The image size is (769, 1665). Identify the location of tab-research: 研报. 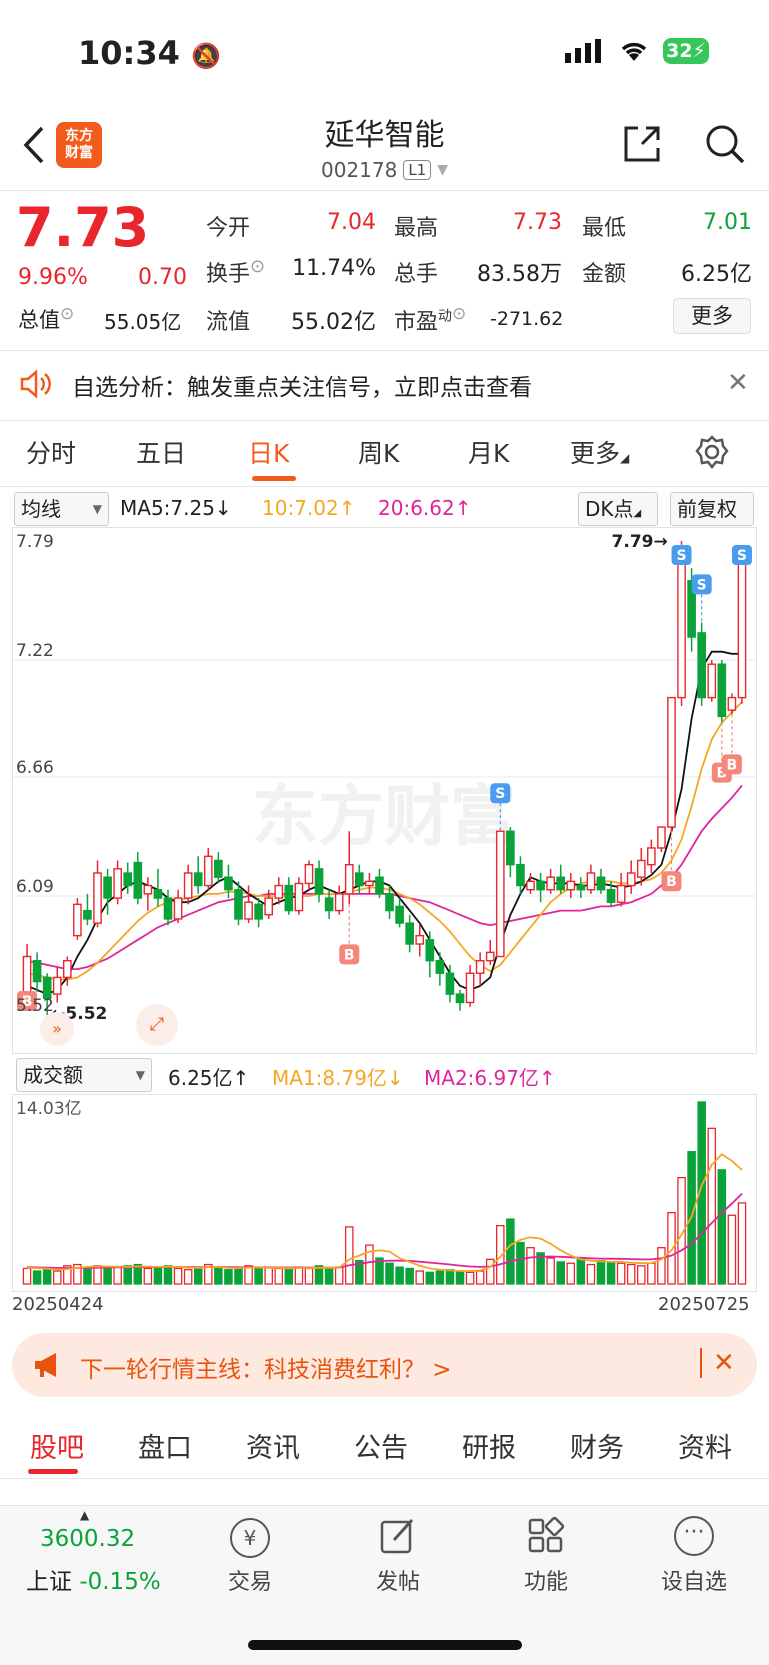
(489, 1445).